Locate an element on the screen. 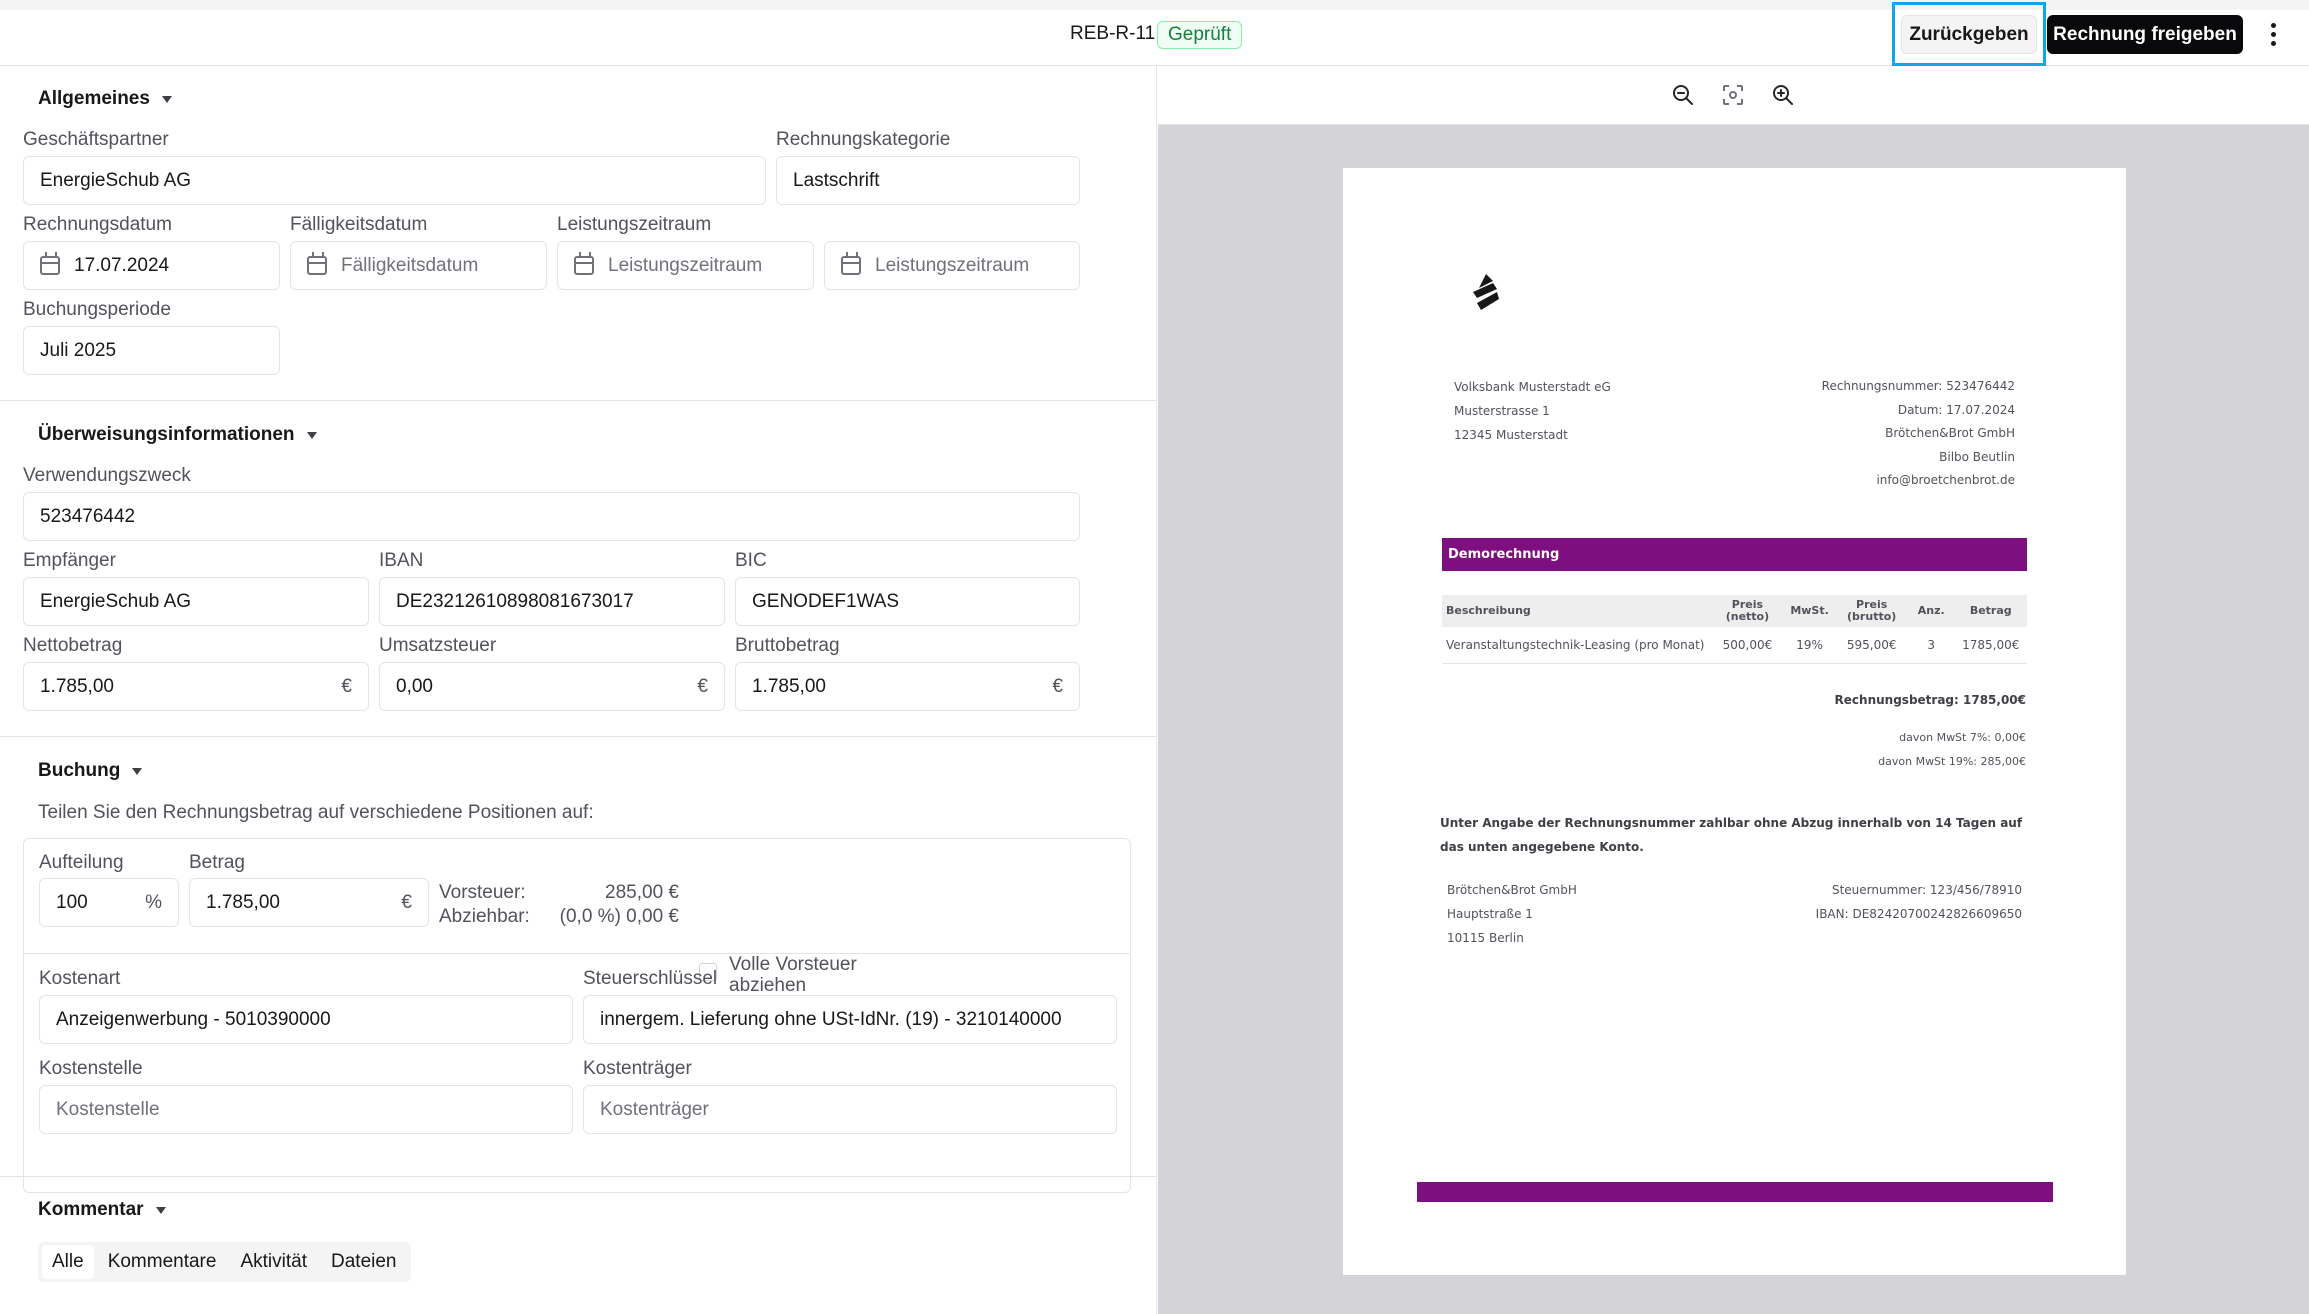  section-booking-title: Buchung is located at coordinates (79, 770).